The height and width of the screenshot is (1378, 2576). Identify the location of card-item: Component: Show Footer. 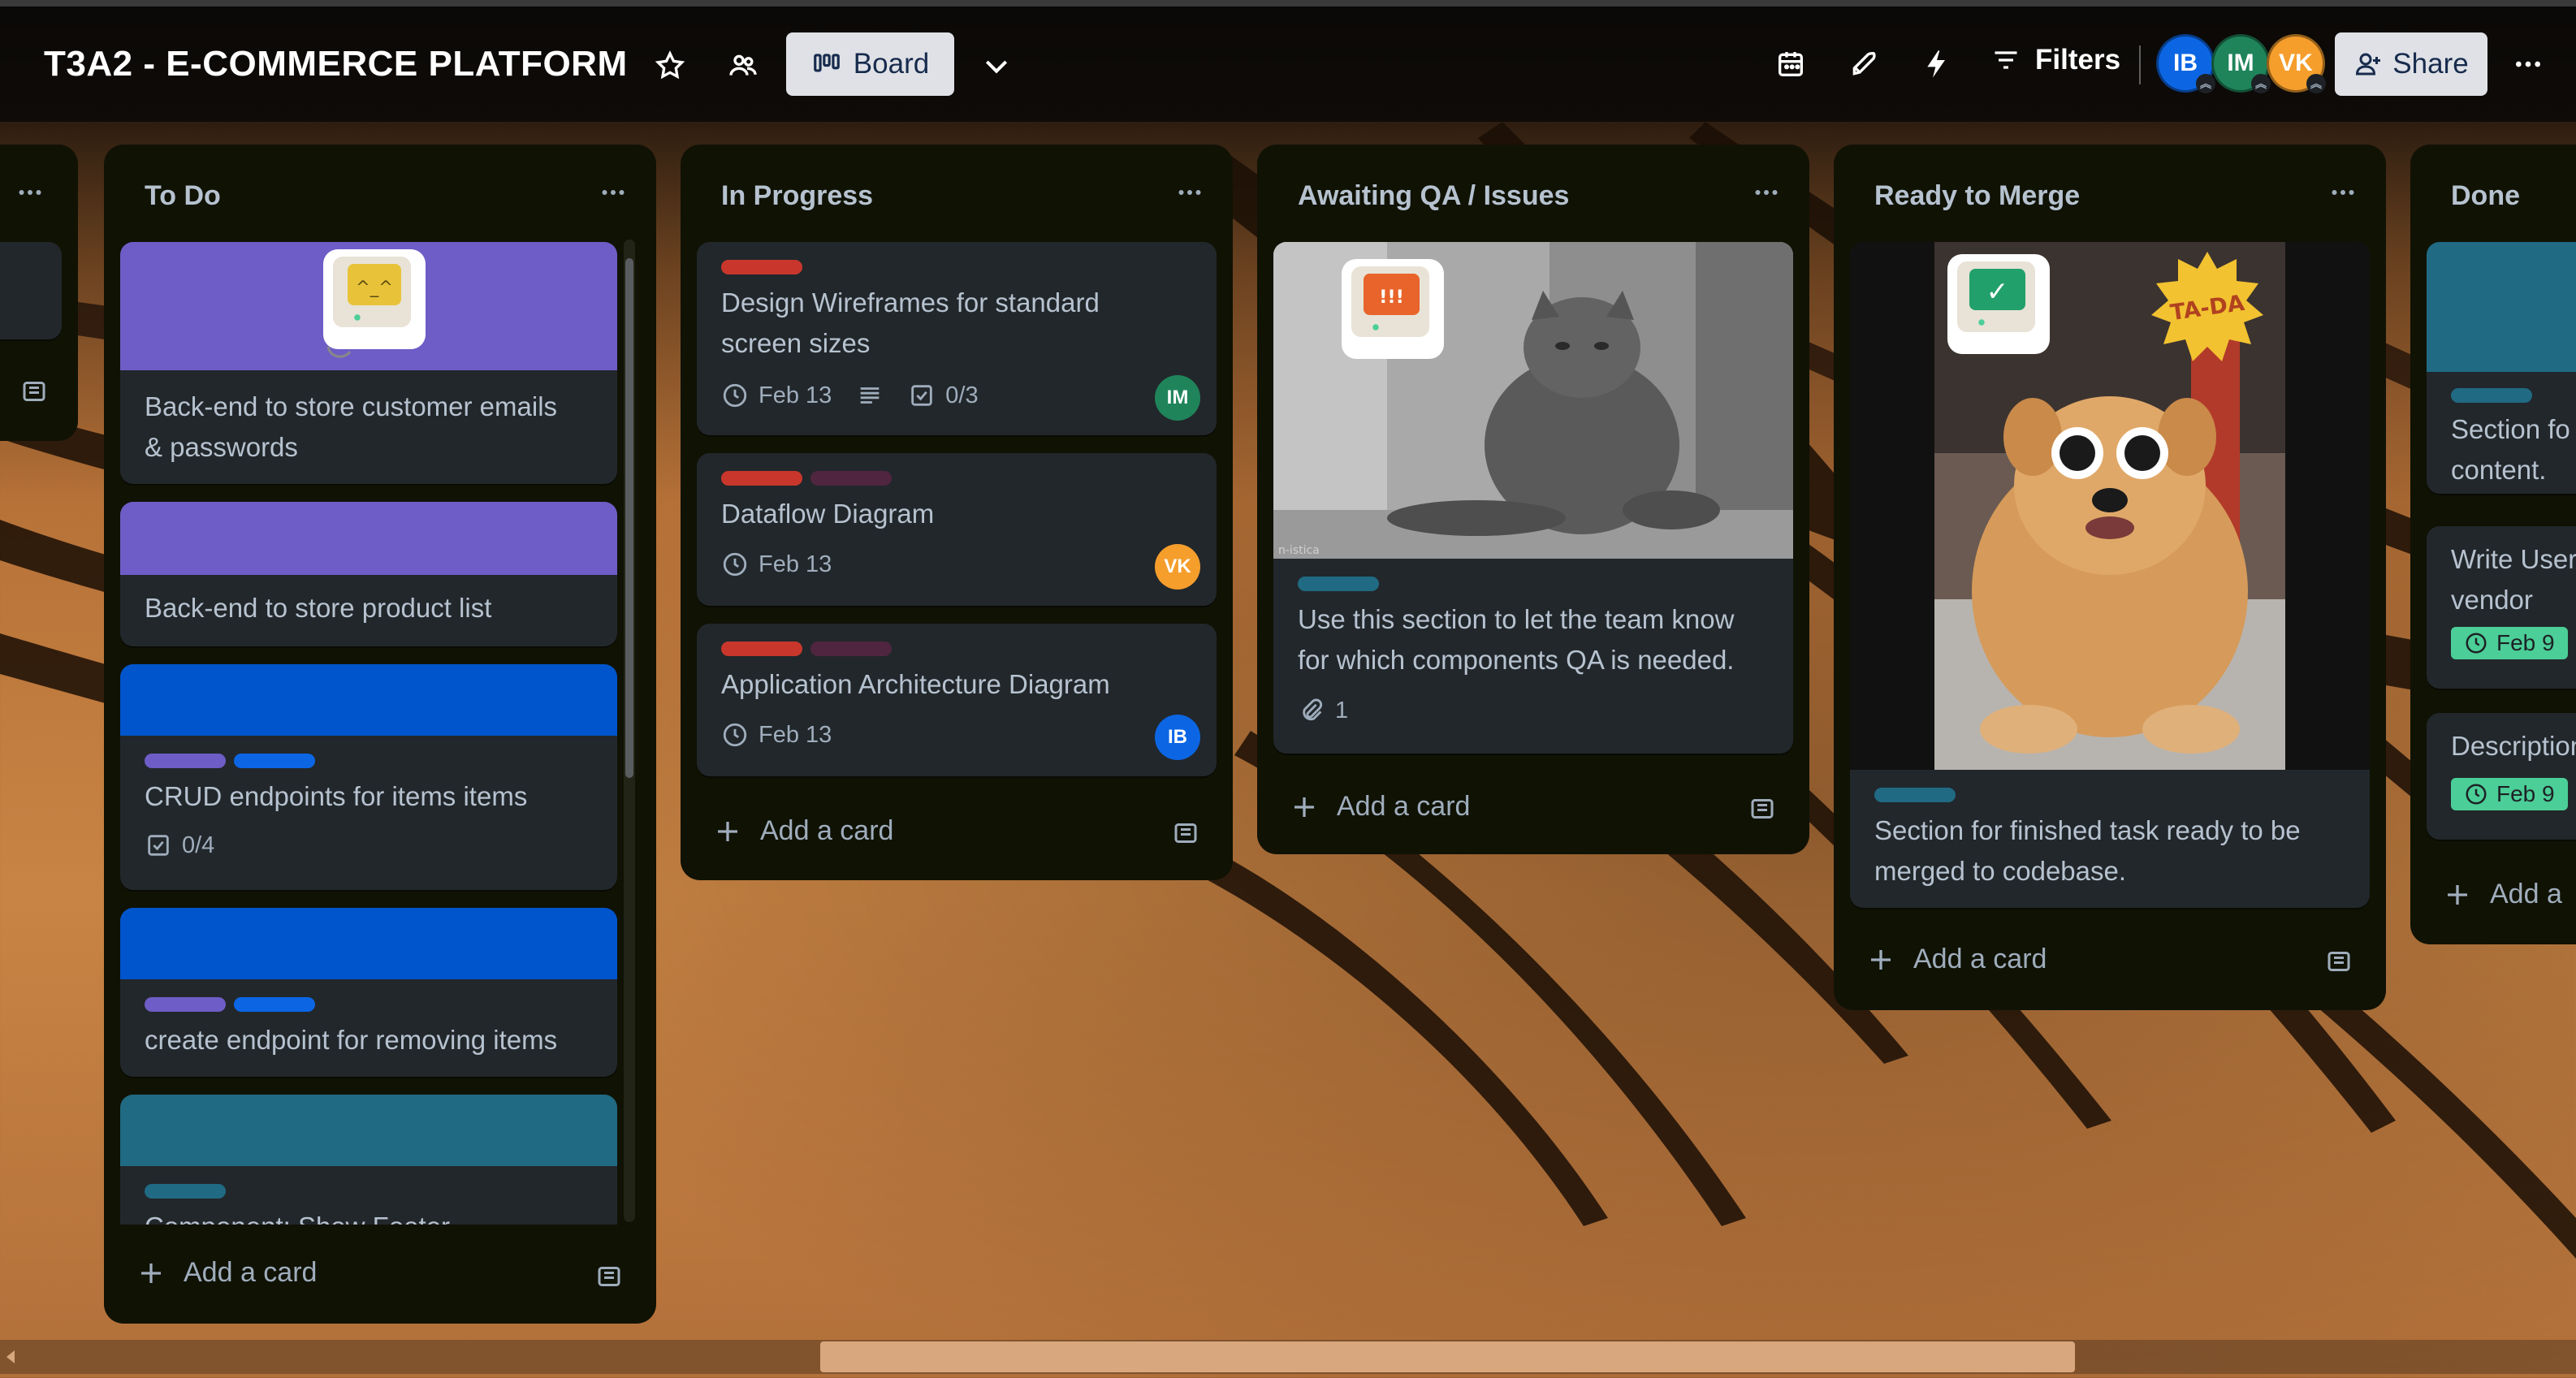
(369, 1160).